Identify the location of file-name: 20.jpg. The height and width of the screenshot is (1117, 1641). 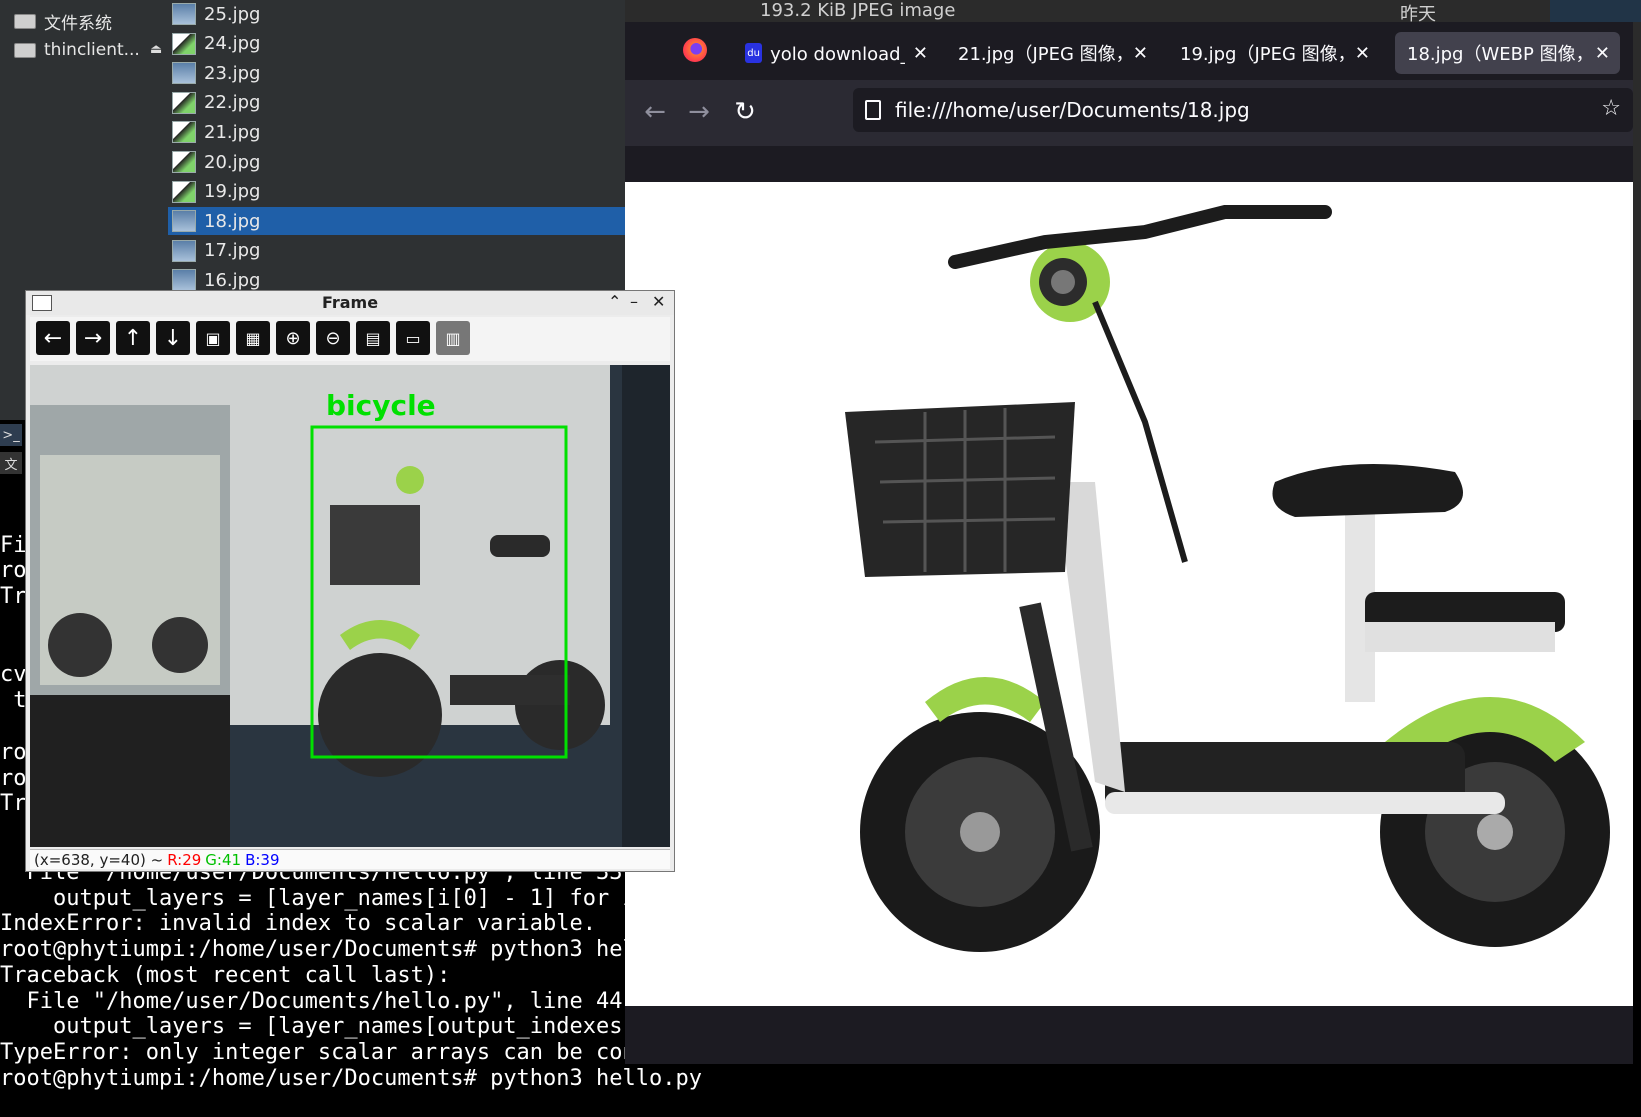
(232, 162).